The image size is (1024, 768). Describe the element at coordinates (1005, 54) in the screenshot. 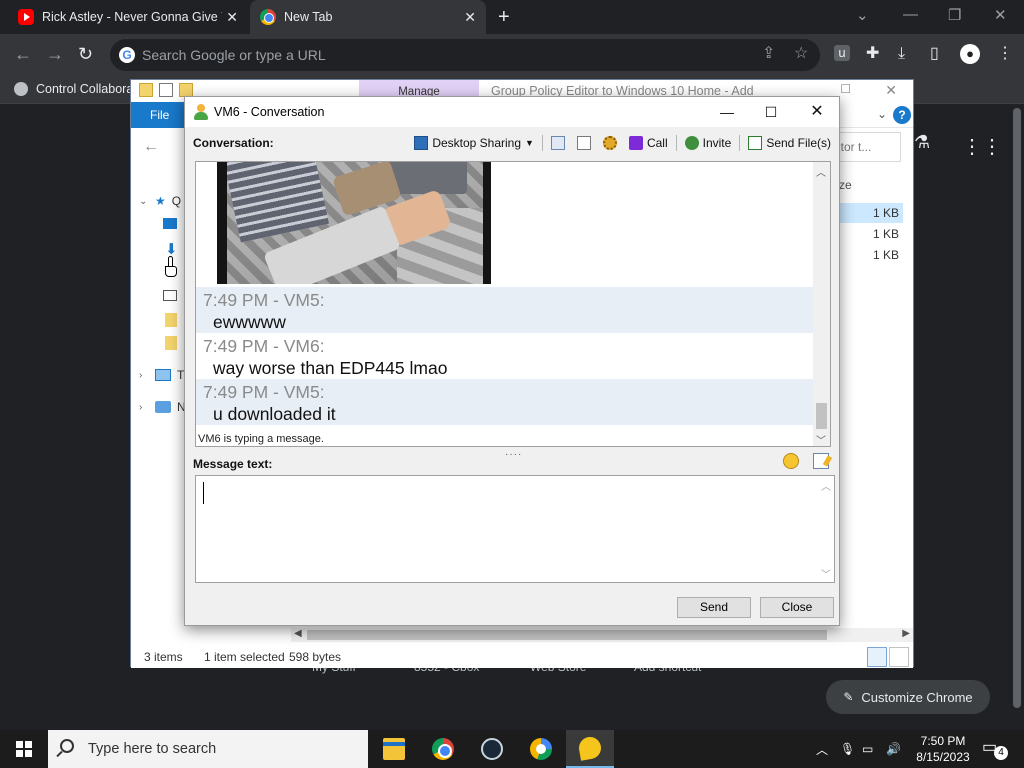

I see `menu-kebab-icon: ⋮` at that location.